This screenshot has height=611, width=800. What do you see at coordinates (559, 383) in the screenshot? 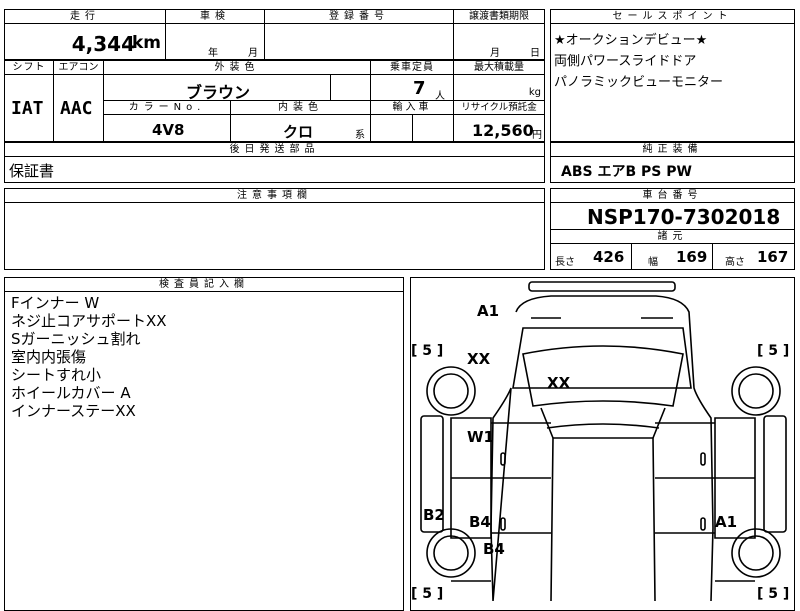
I see `mark-xx-front: XX` at bounding box center [559, 383].